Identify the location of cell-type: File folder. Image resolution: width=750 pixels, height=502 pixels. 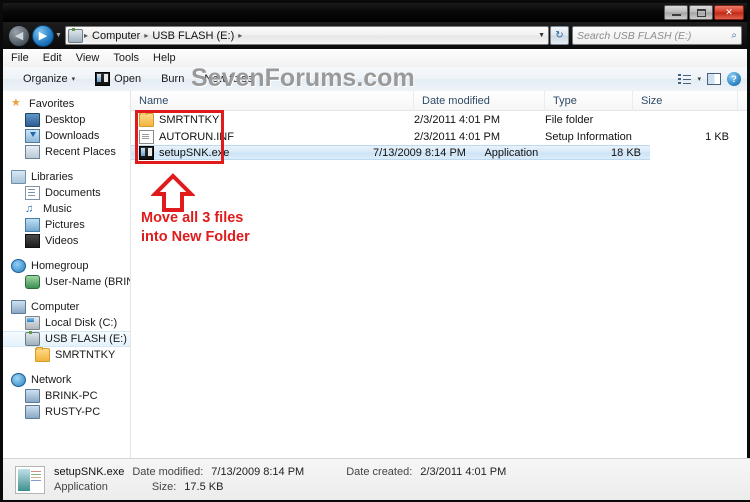
(569, 119).